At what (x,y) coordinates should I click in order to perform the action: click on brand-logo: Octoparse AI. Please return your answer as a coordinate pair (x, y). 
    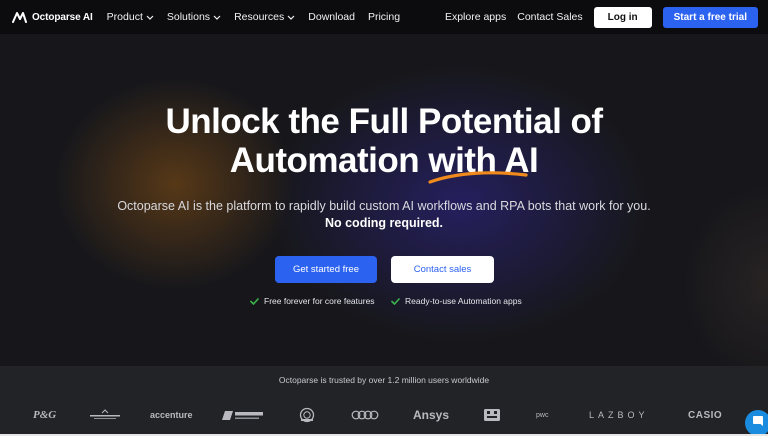
    Looking at the image, I should click on (52, 17).